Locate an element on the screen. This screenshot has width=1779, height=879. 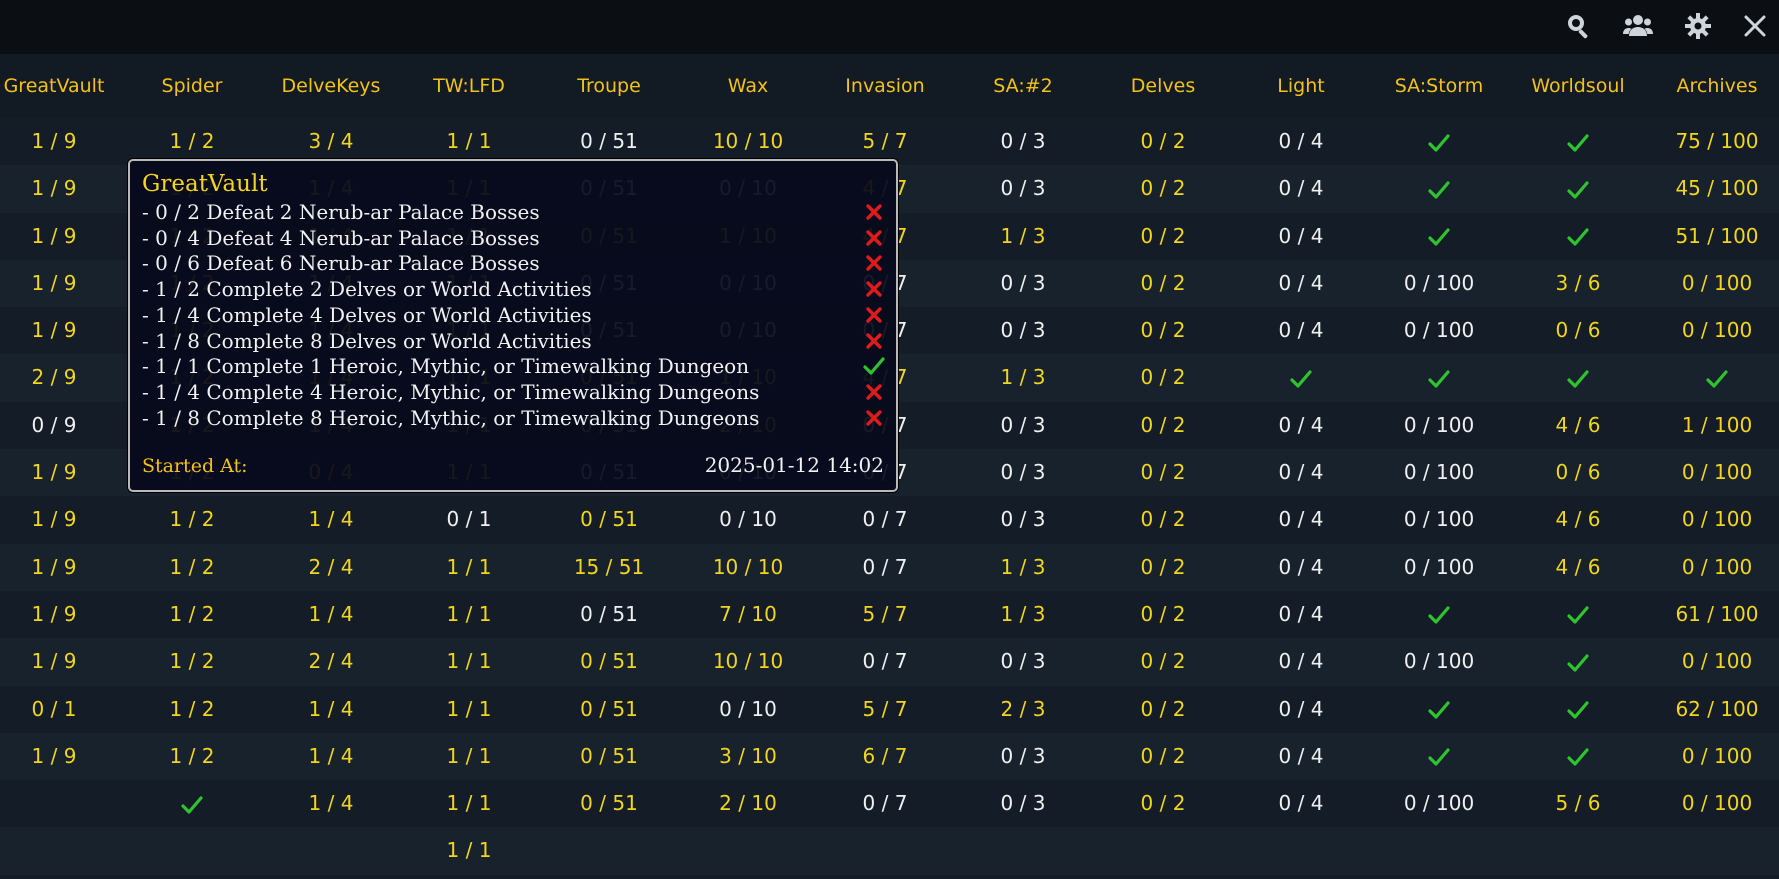
column-header-invasion: Invasion is located at coordinates (885, 86).